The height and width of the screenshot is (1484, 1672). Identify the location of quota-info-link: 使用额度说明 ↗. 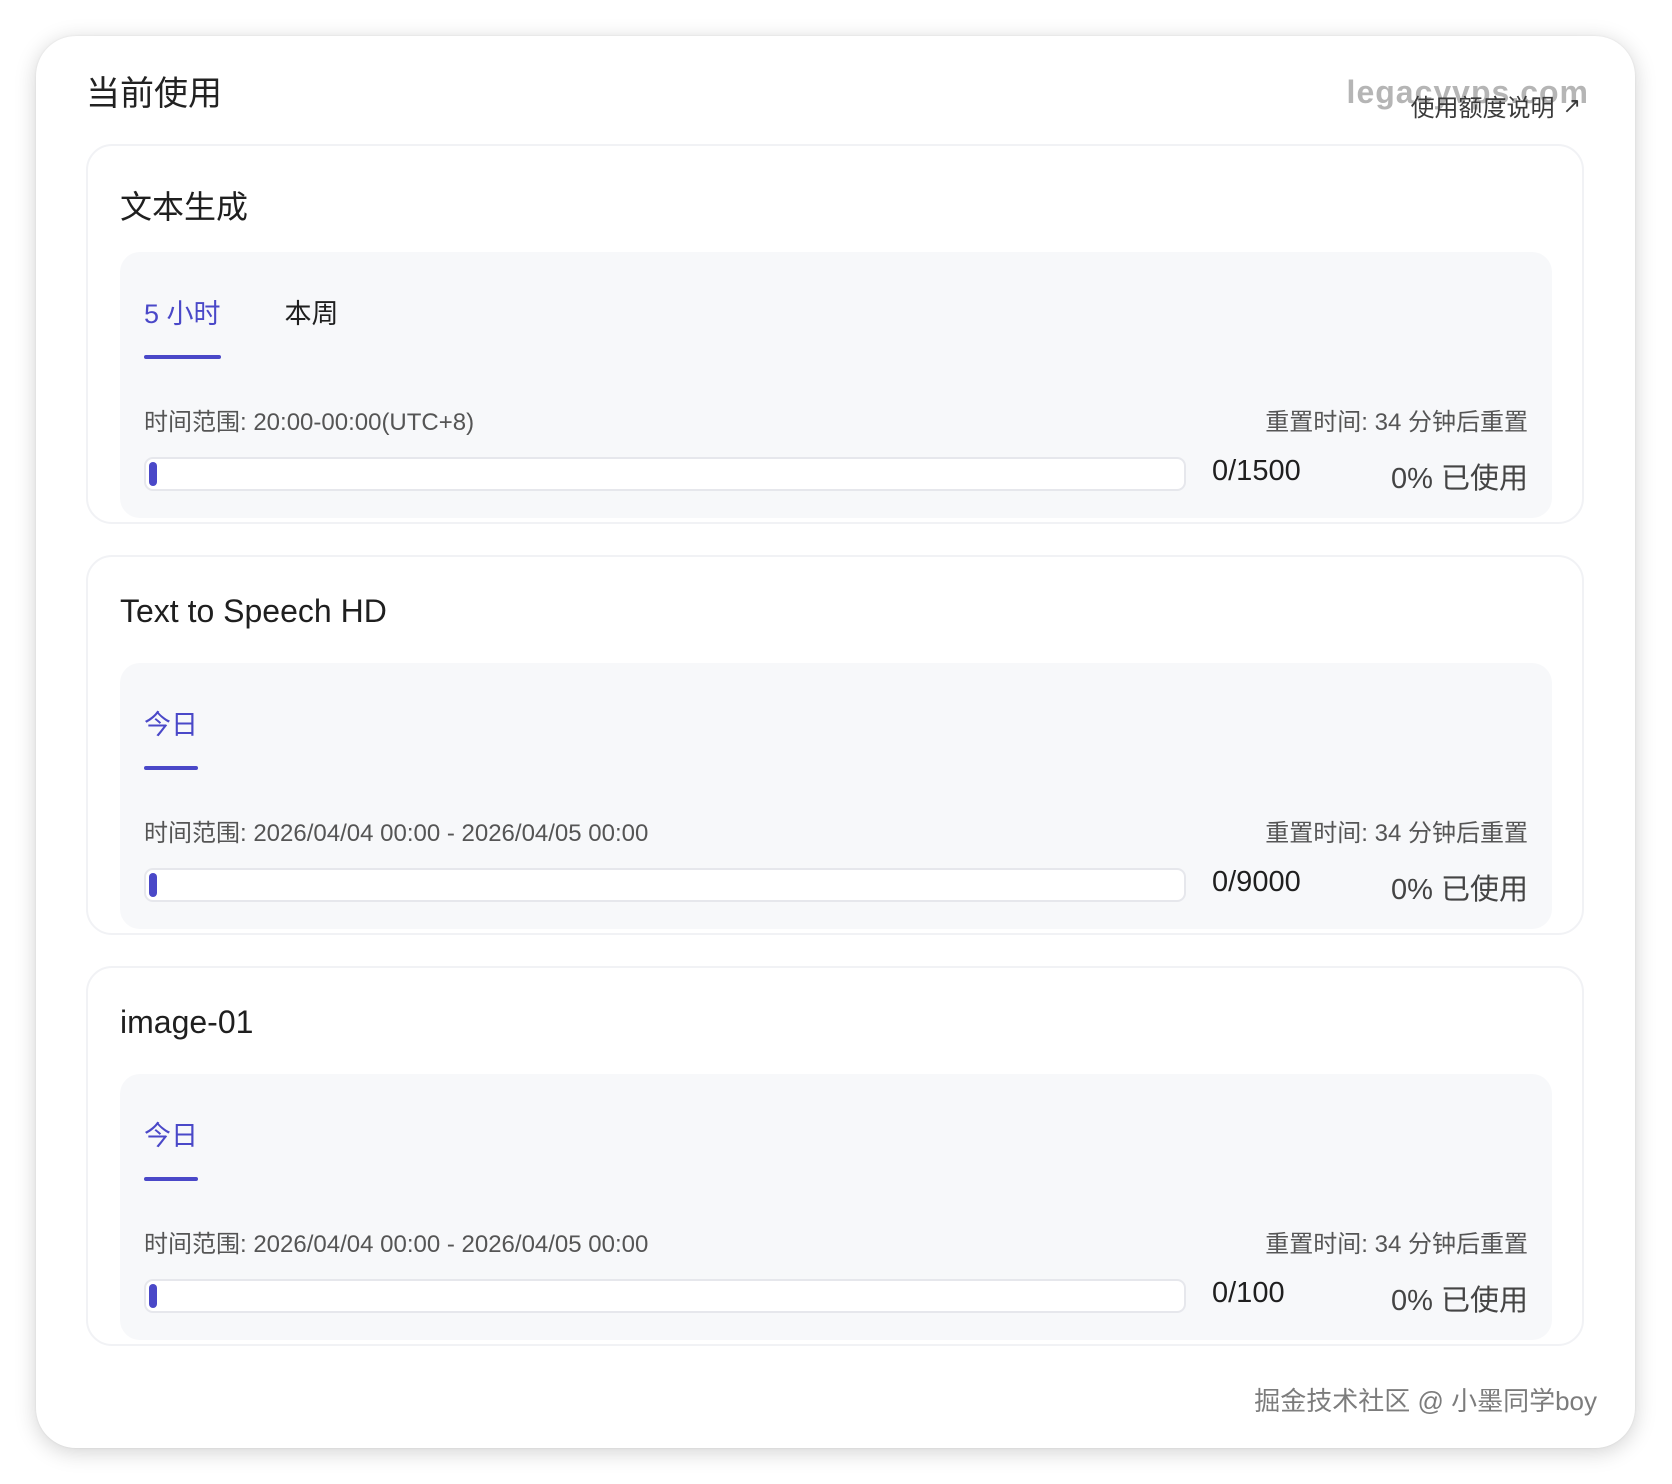
(1496, 105).